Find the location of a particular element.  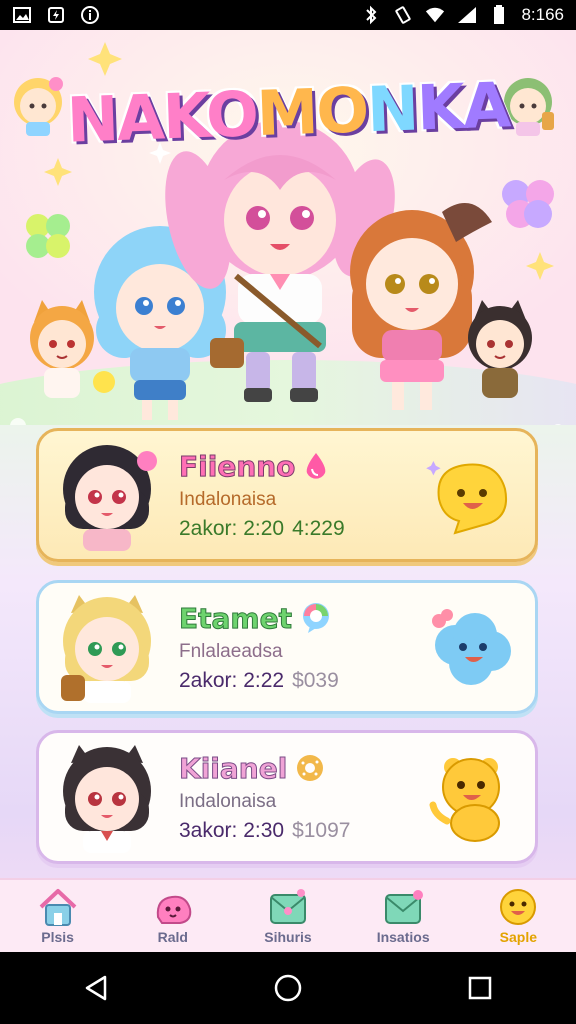

card-meta: 2akor: 2:20 4:229 is located at coordinates (302, 529).